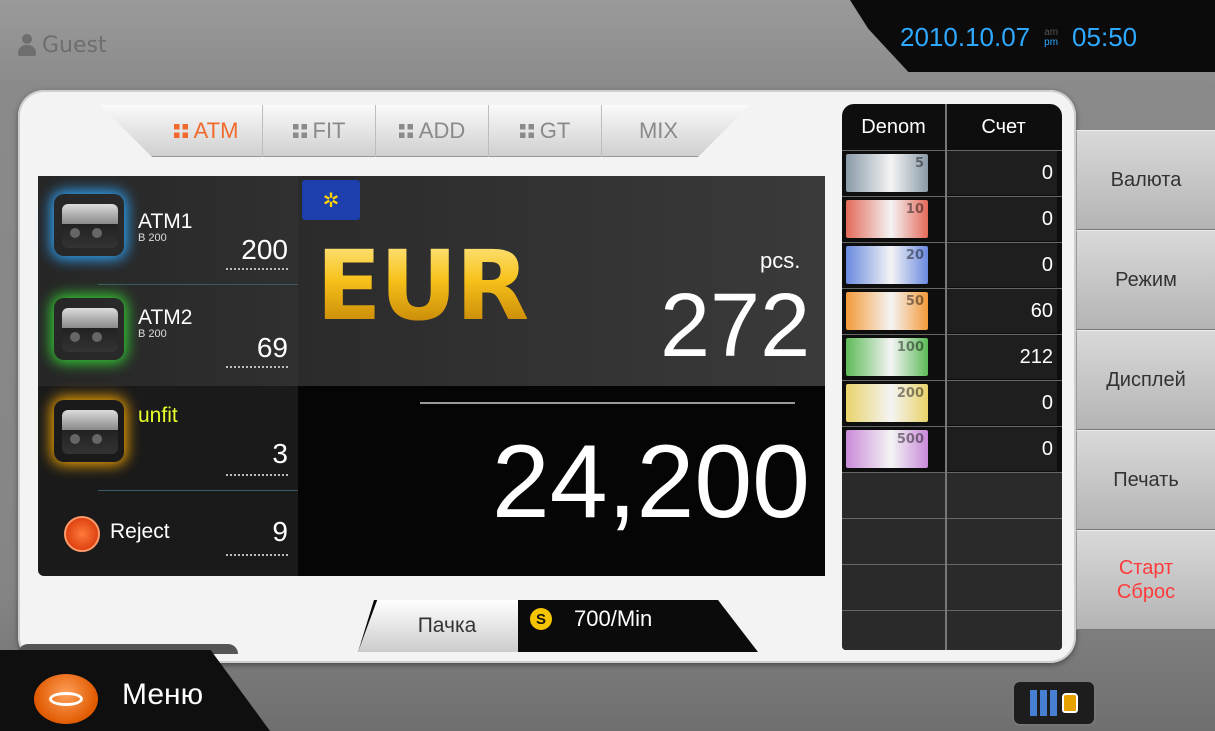 Image resolution: width=1215 pixels, height=731 pixels. What do you see at coordinates (264, 249) in the screenshot?
I see `pocket-count: 200` at bounding box center [264, 249].